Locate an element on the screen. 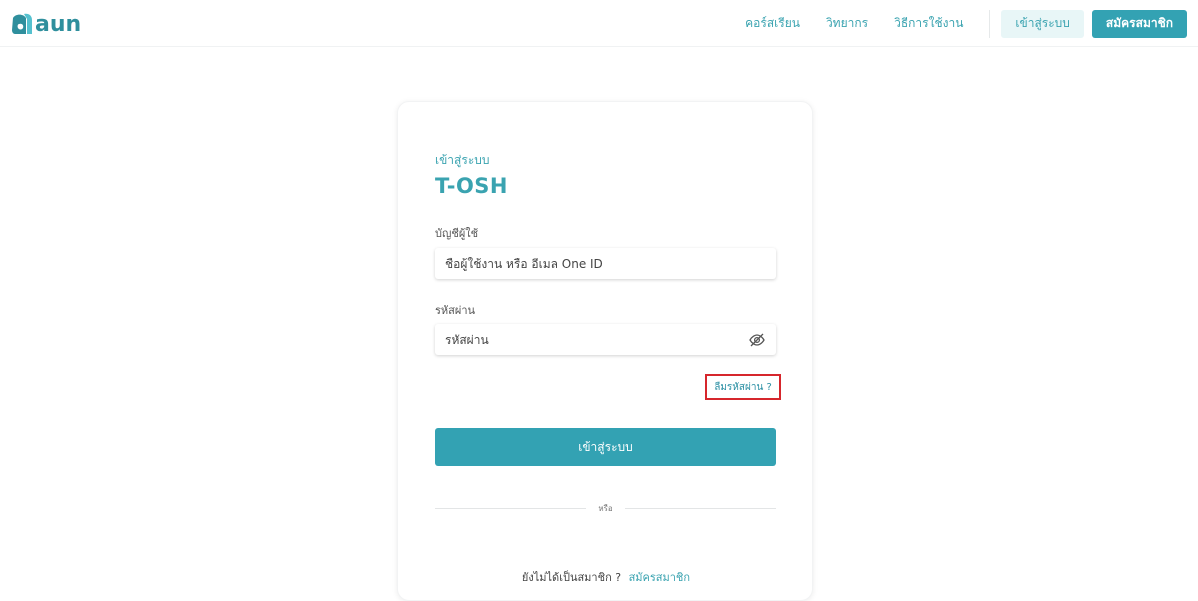 The width and height of the screenshot is (1198, 601). nav-divider is located at coordinates (990, 23).